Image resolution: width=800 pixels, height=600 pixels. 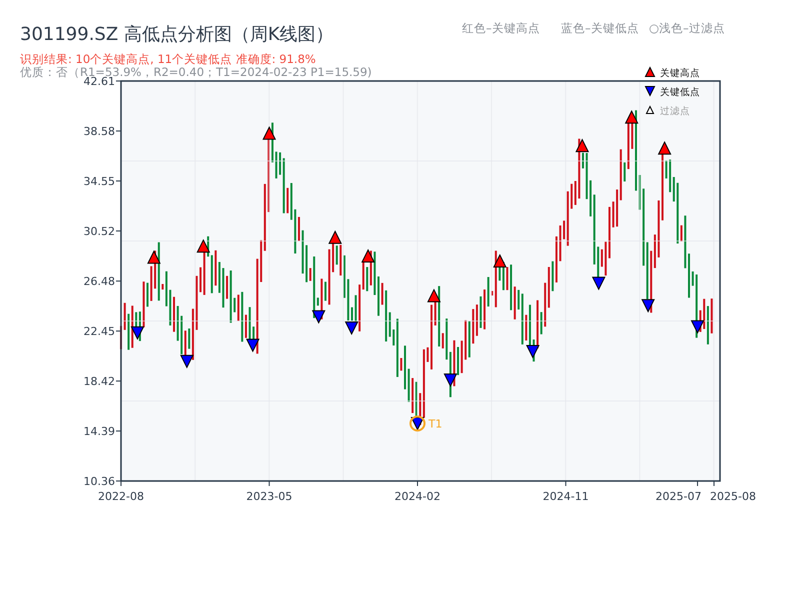 I want to click on y-axis-label: 14.39, so click(x=99, y=431).